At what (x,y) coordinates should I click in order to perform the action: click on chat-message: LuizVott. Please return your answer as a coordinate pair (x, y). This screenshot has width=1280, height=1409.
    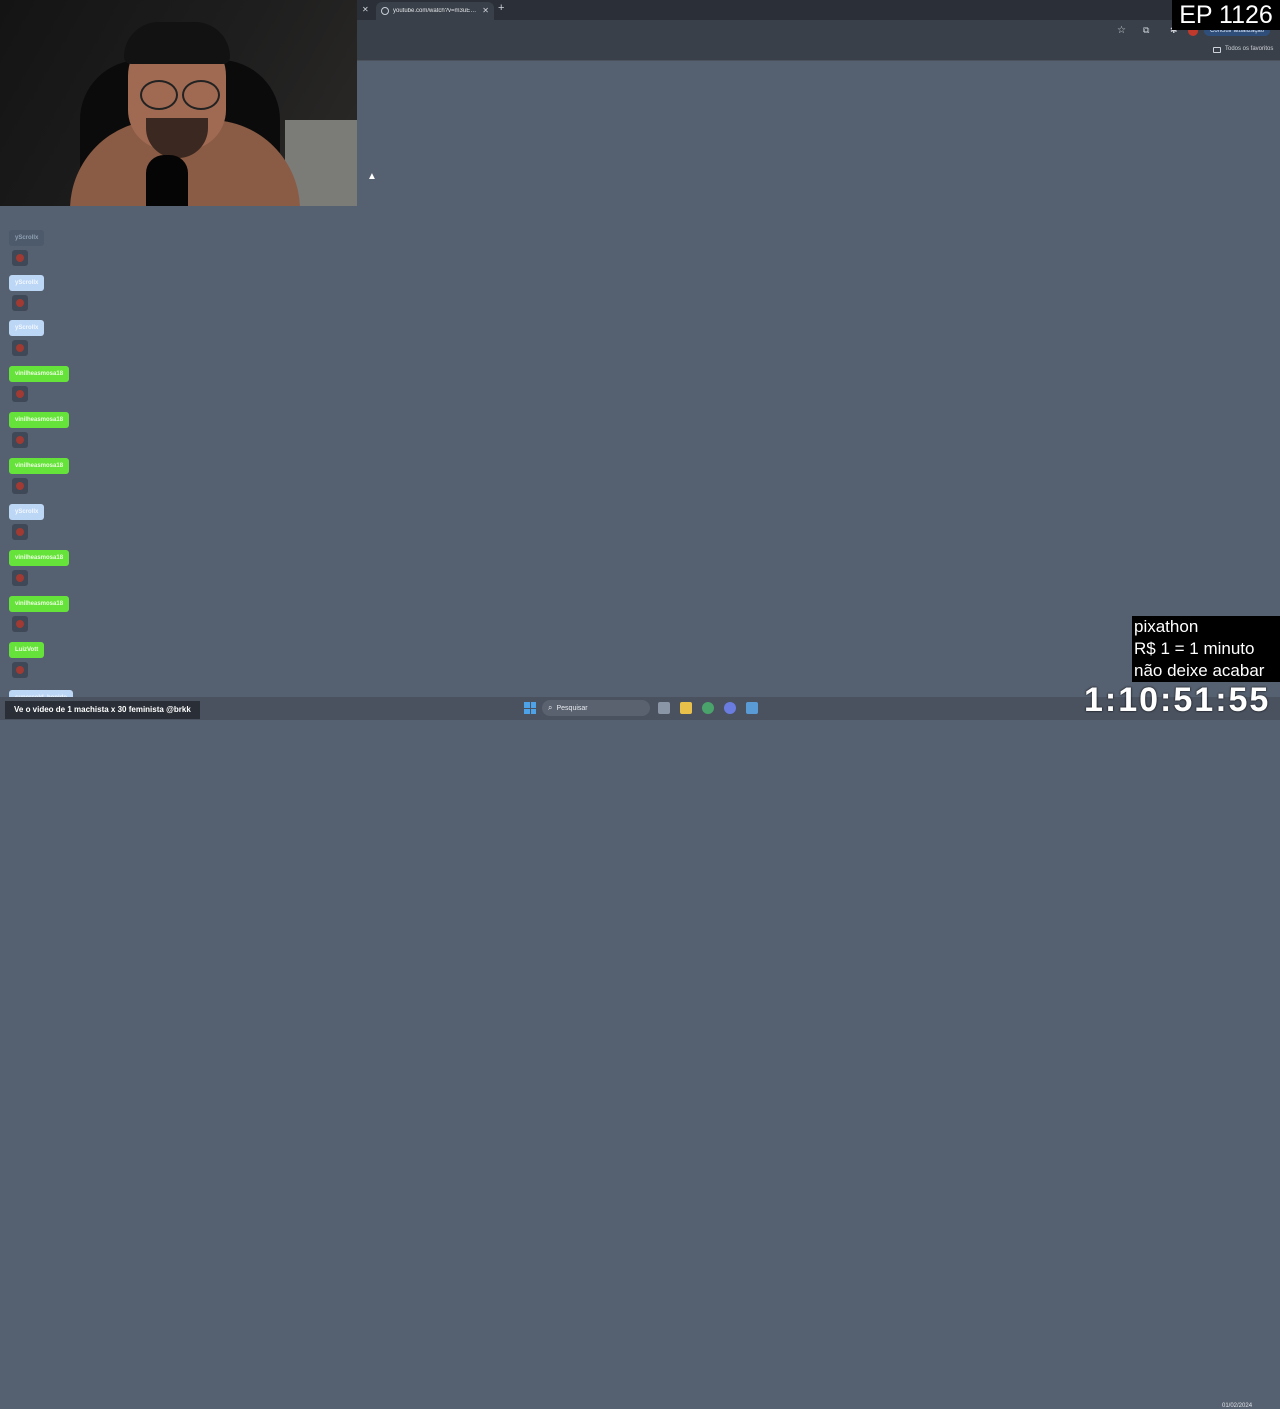
    Looking at the image, I should click on (27, 658).